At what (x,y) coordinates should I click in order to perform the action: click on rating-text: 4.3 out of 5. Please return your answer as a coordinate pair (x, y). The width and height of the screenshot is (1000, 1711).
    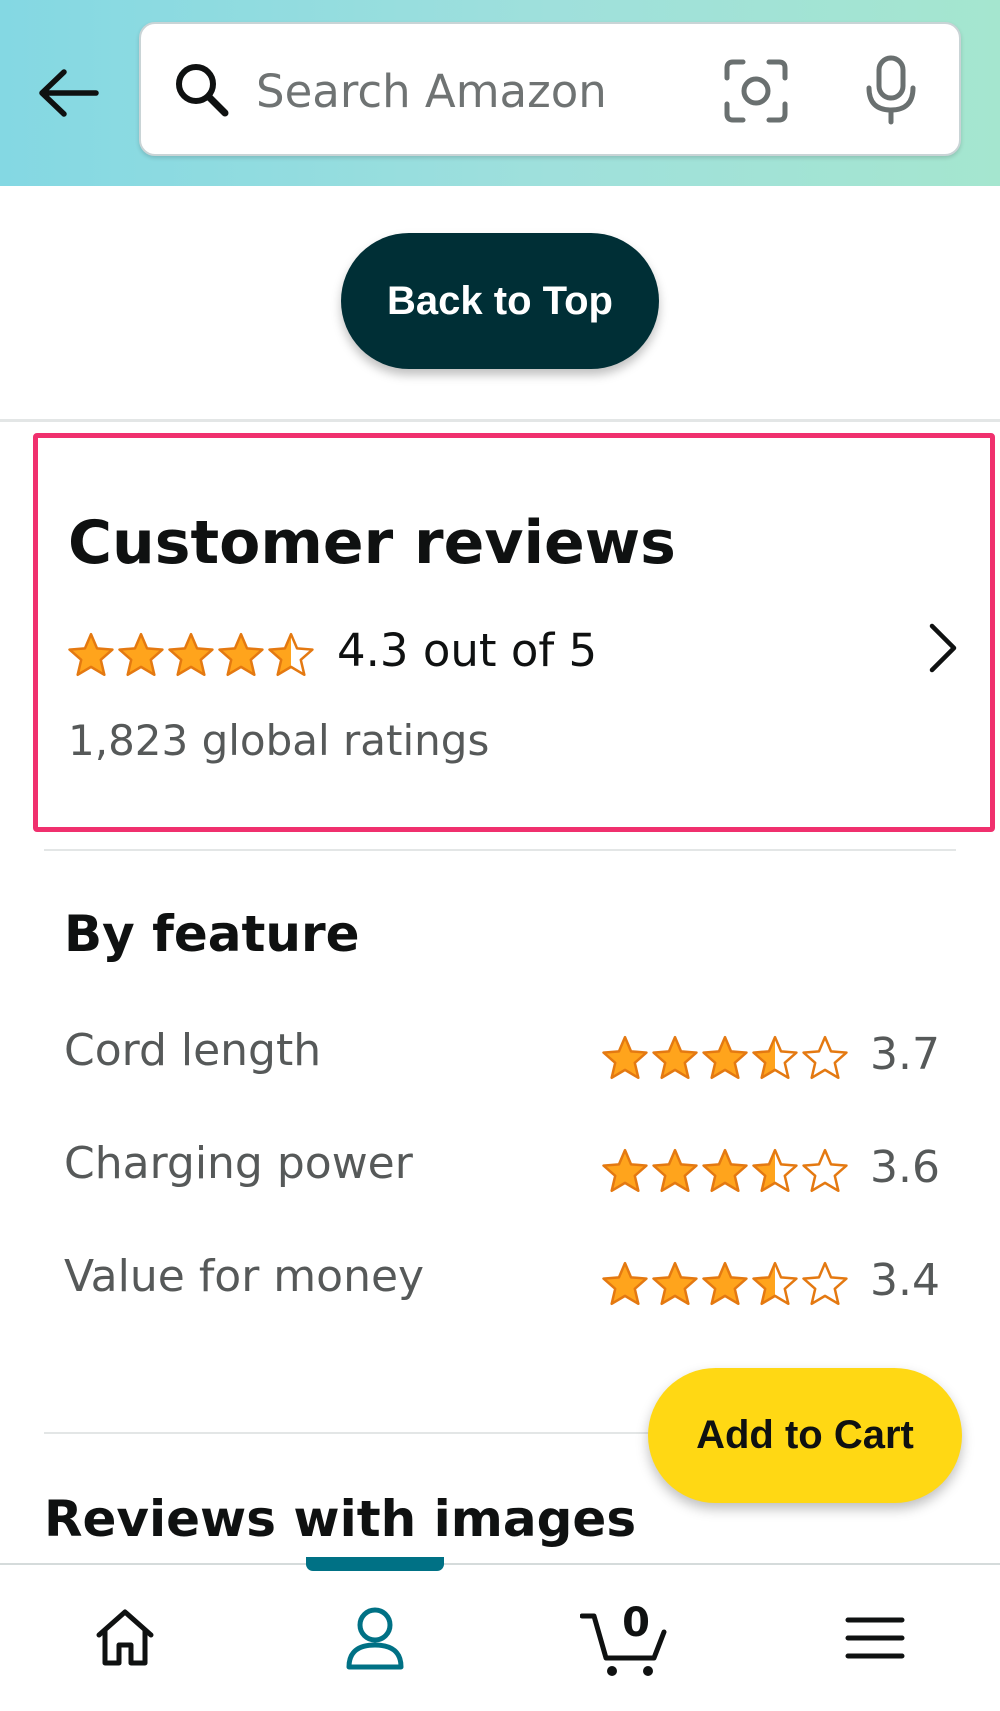
    Looking at the image, I should click on (467, 650).